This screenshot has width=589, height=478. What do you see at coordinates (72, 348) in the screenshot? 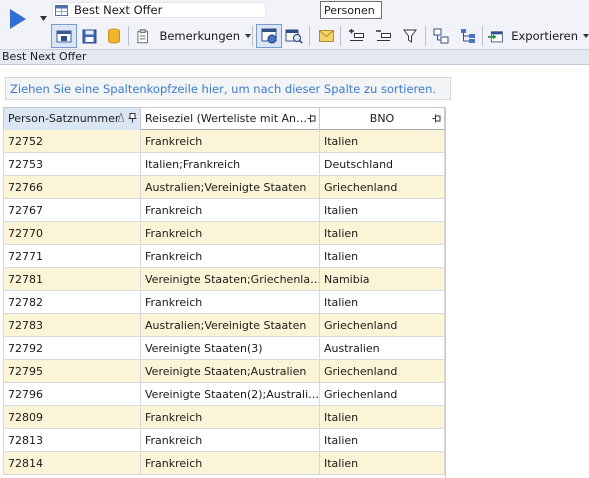
I see `person-satznummer-cell: 72792` at bounding box center [72, 348].